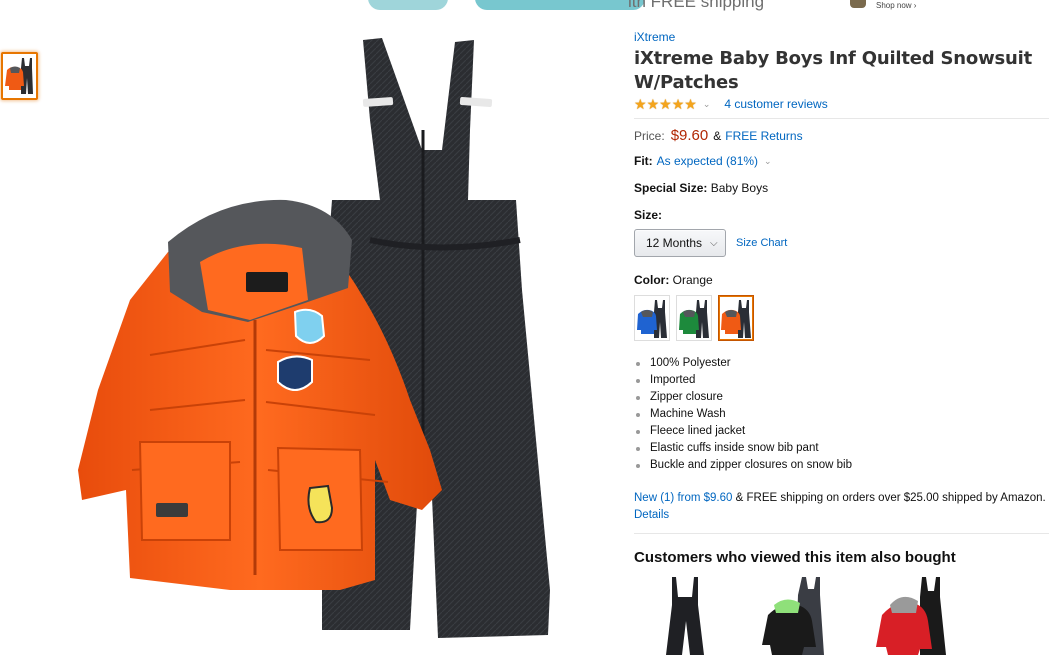 This screenshot has height=655, width=1049. I want to click on price-label: Price:, so click(649, 136).